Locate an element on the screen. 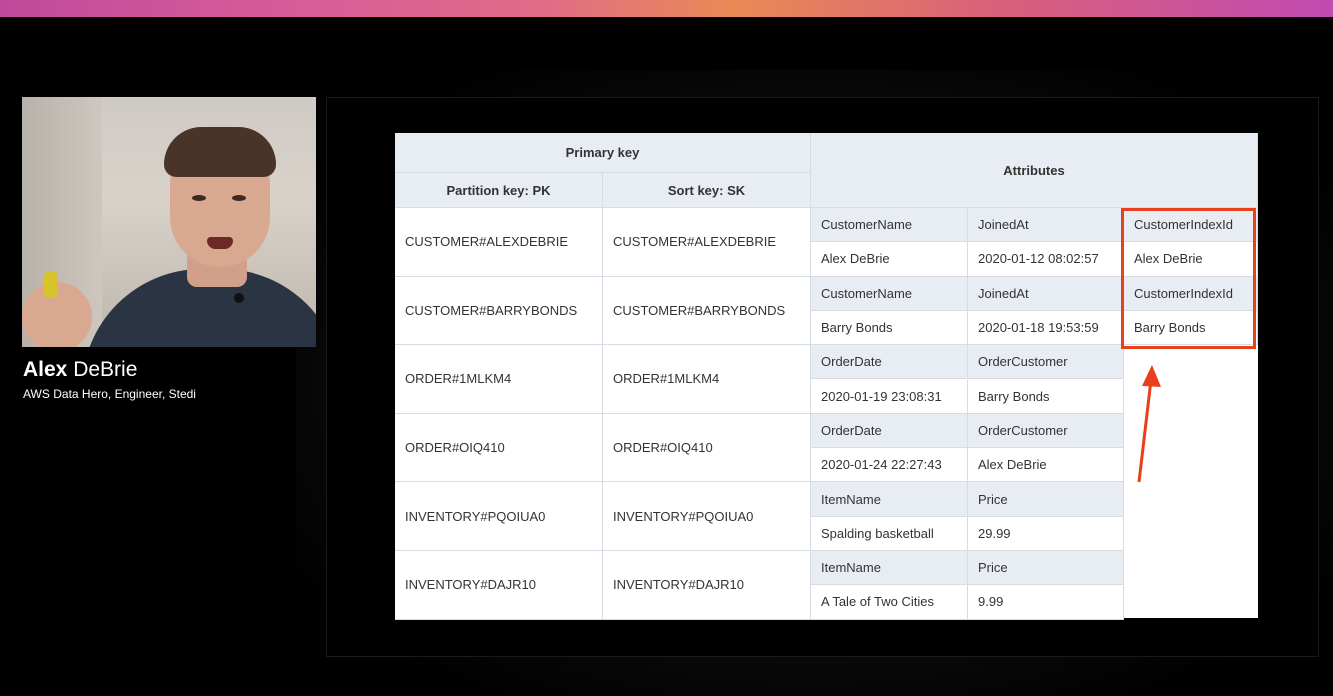  red-arrow-icon is located at coordinates (1149, 424).